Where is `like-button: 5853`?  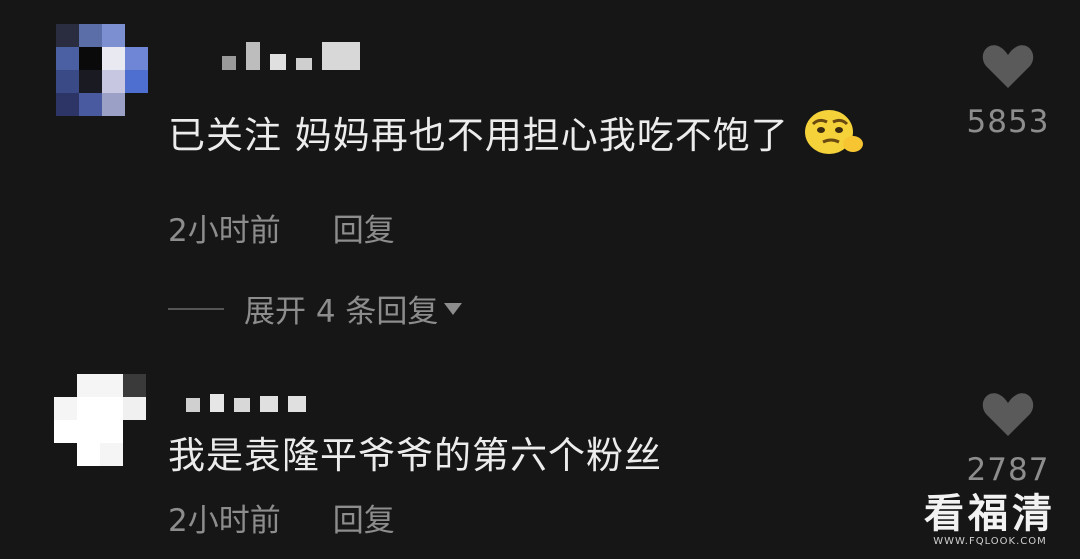 like-button: 5853 is located at coordinates (1008, 92).